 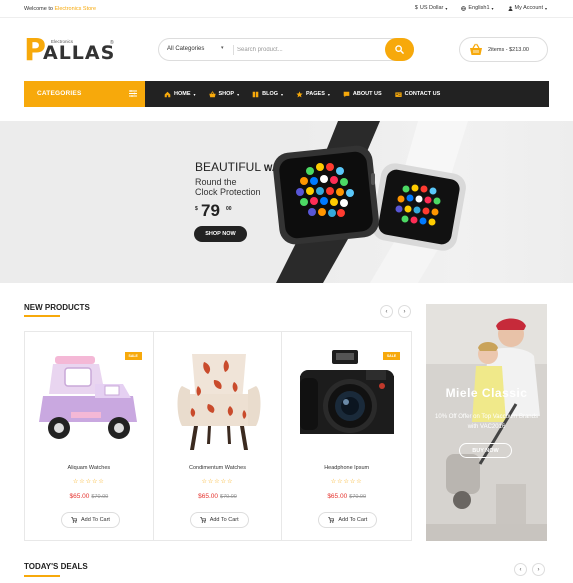 What do you see at coordinates (228, 167) in the screenshot?
I see `hero-title-big: BEAUTIFUL` at bounding box center [228, 167].